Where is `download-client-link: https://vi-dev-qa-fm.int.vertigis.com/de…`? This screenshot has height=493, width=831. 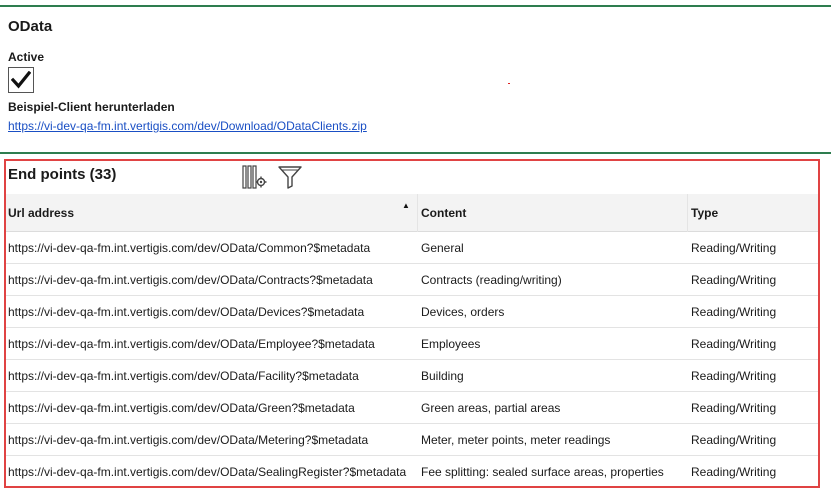 download-client-link: https://vi-dev-qa-fm.int.vertigis.com/de… is located at coordinates (187, 126).